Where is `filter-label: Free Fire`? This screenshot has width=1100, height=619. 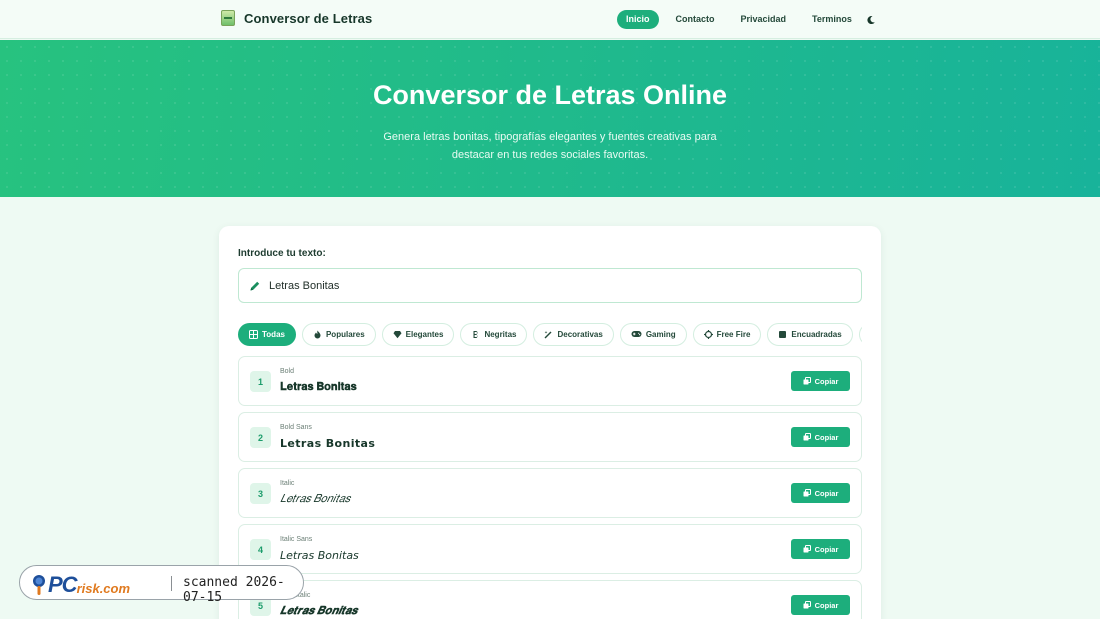
filter-label: Free Fire is located at coordinates (733, 334).